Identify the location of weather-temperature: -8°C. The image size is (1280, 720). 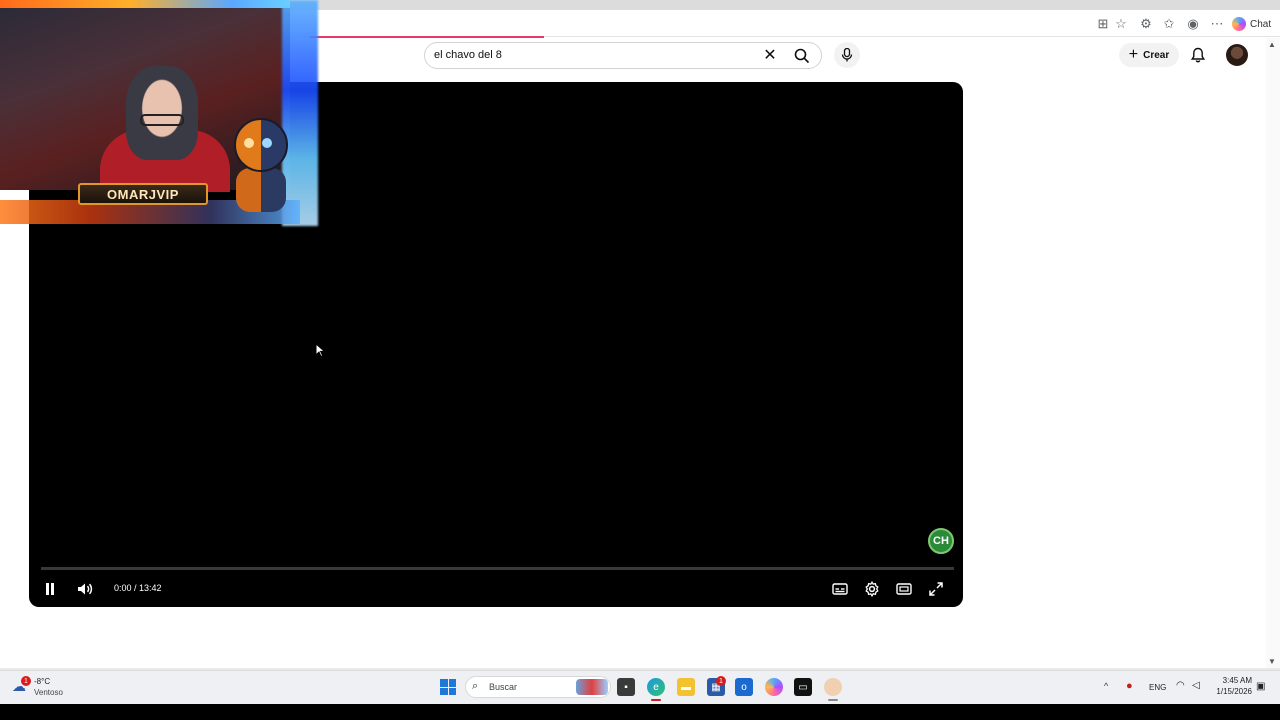
(42, 682).